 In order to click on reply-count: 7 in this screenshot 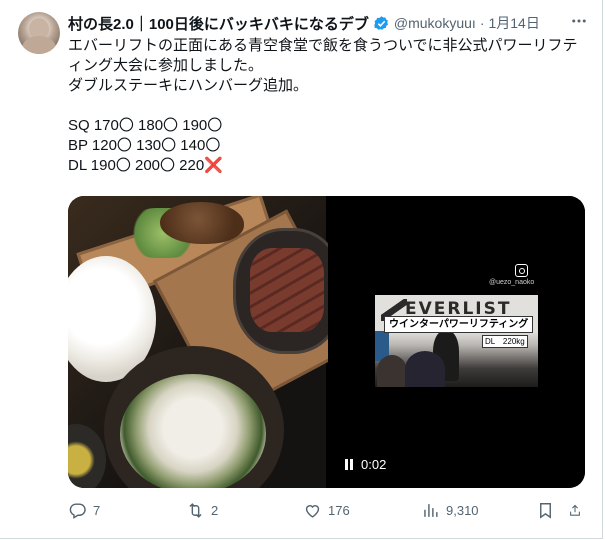, I will do `click(97, 510)`.